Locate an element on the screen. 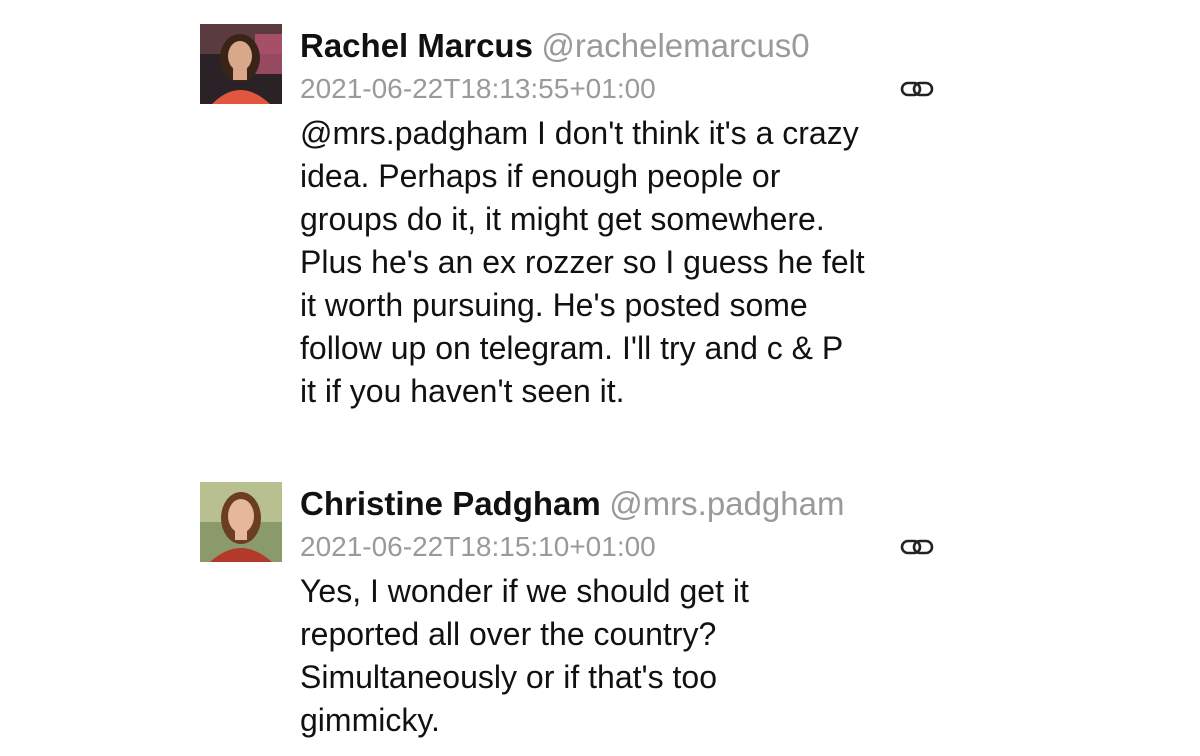 This screenshot has height=756, width=1200. user-handle: @mrs.padgham is located at coordinates (726, 503).